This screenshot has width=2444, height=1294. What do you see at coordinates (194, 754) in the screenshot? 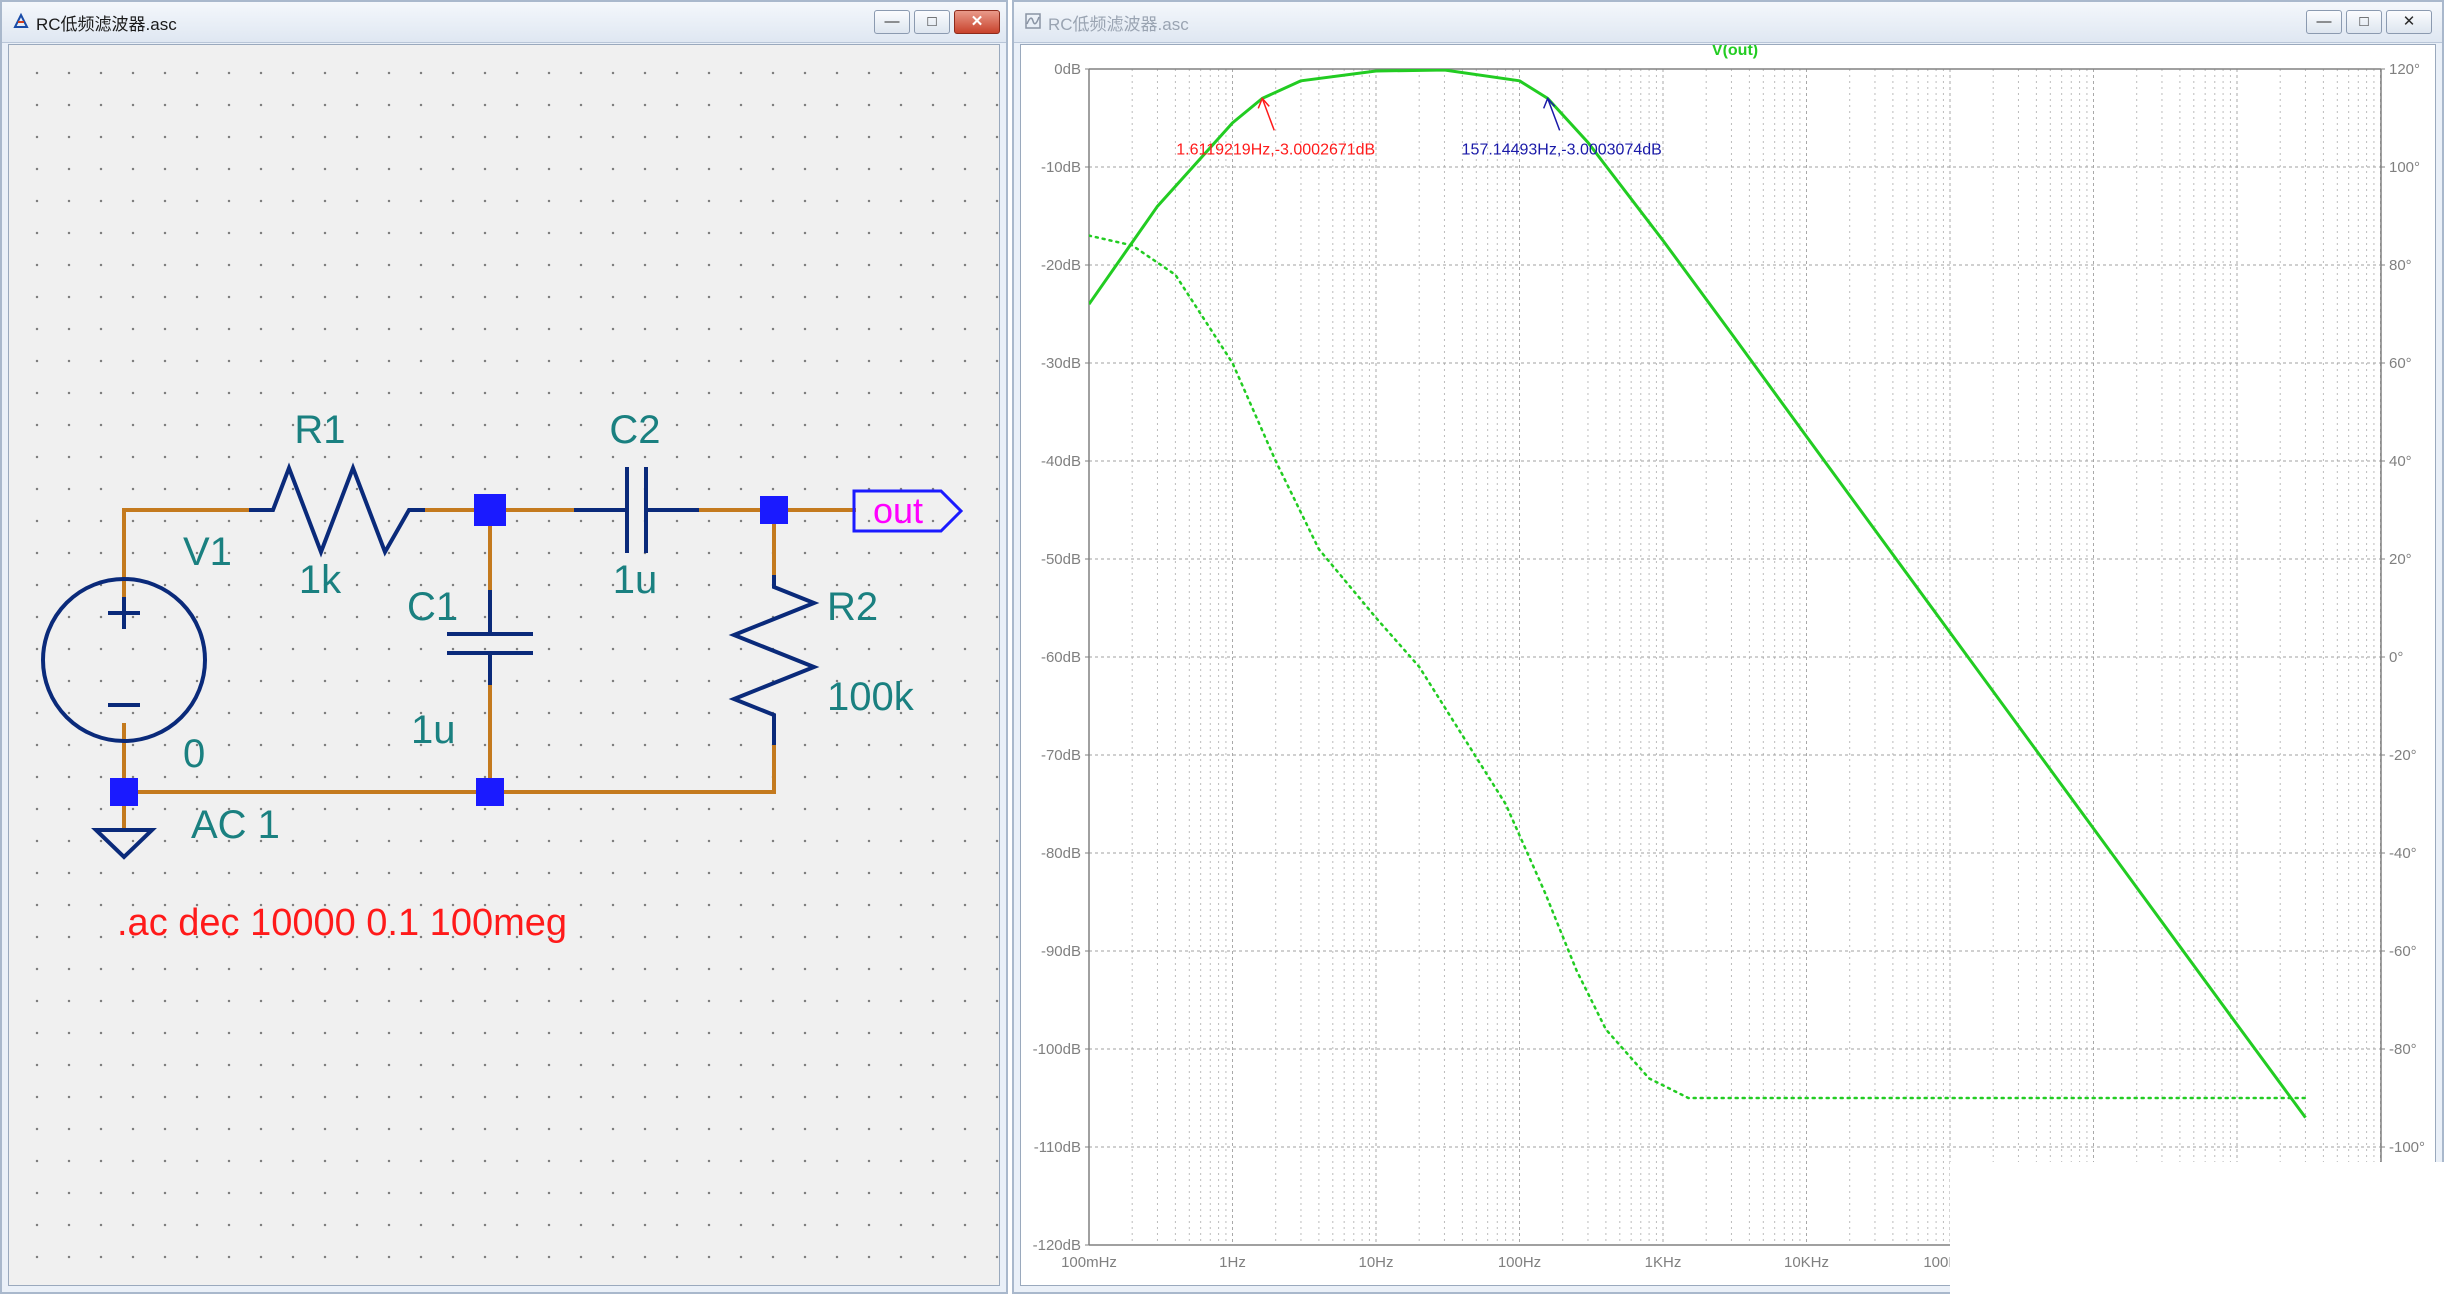
I see `v1-node-label: 0` at bounding box center [194, 754].